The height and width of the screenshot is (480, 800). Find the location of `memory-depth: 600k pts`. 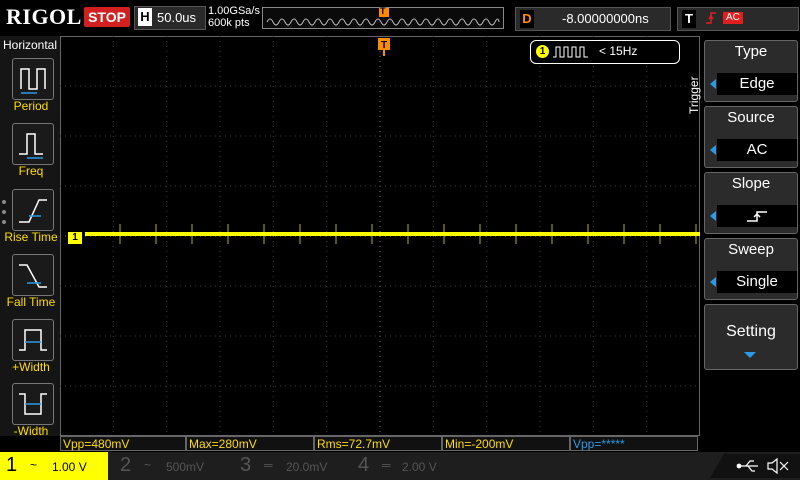

memory-depth: 600k pts is located at coordinates (229, 23).